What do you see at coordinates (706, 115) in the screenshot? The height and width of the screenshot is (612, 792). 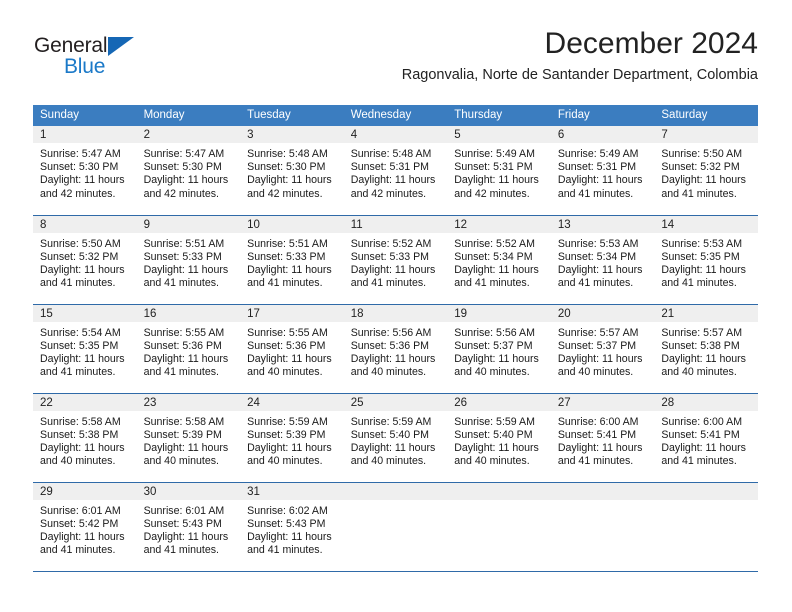 I see `weekday-header-saturday: Saturday` at bounding box center [706, 115].